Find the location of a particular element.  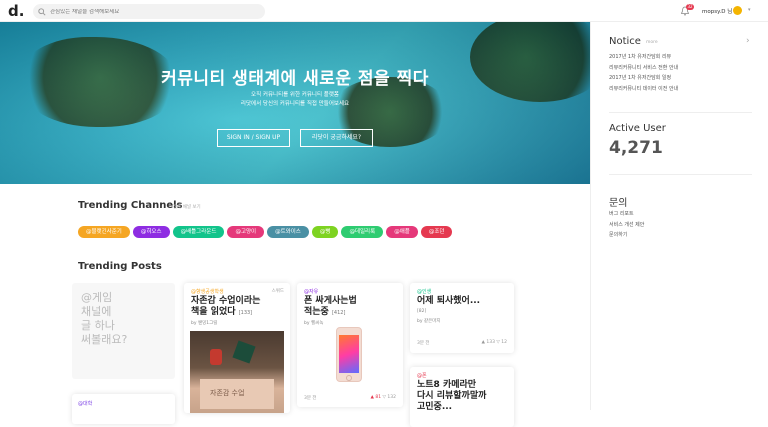

notice-item: 2017년 1차 유저간담회 리뷰 is located at coordinates (643, 57).